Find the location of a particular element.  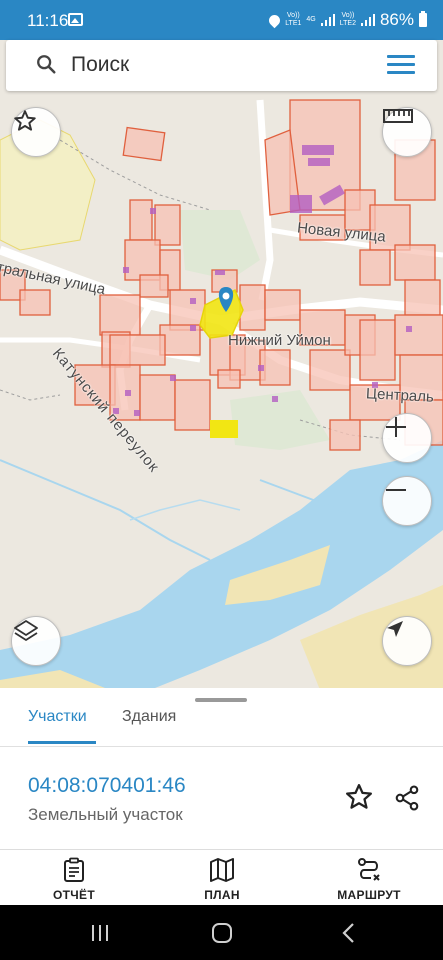

share-icon is located at coordinates (407, 798).